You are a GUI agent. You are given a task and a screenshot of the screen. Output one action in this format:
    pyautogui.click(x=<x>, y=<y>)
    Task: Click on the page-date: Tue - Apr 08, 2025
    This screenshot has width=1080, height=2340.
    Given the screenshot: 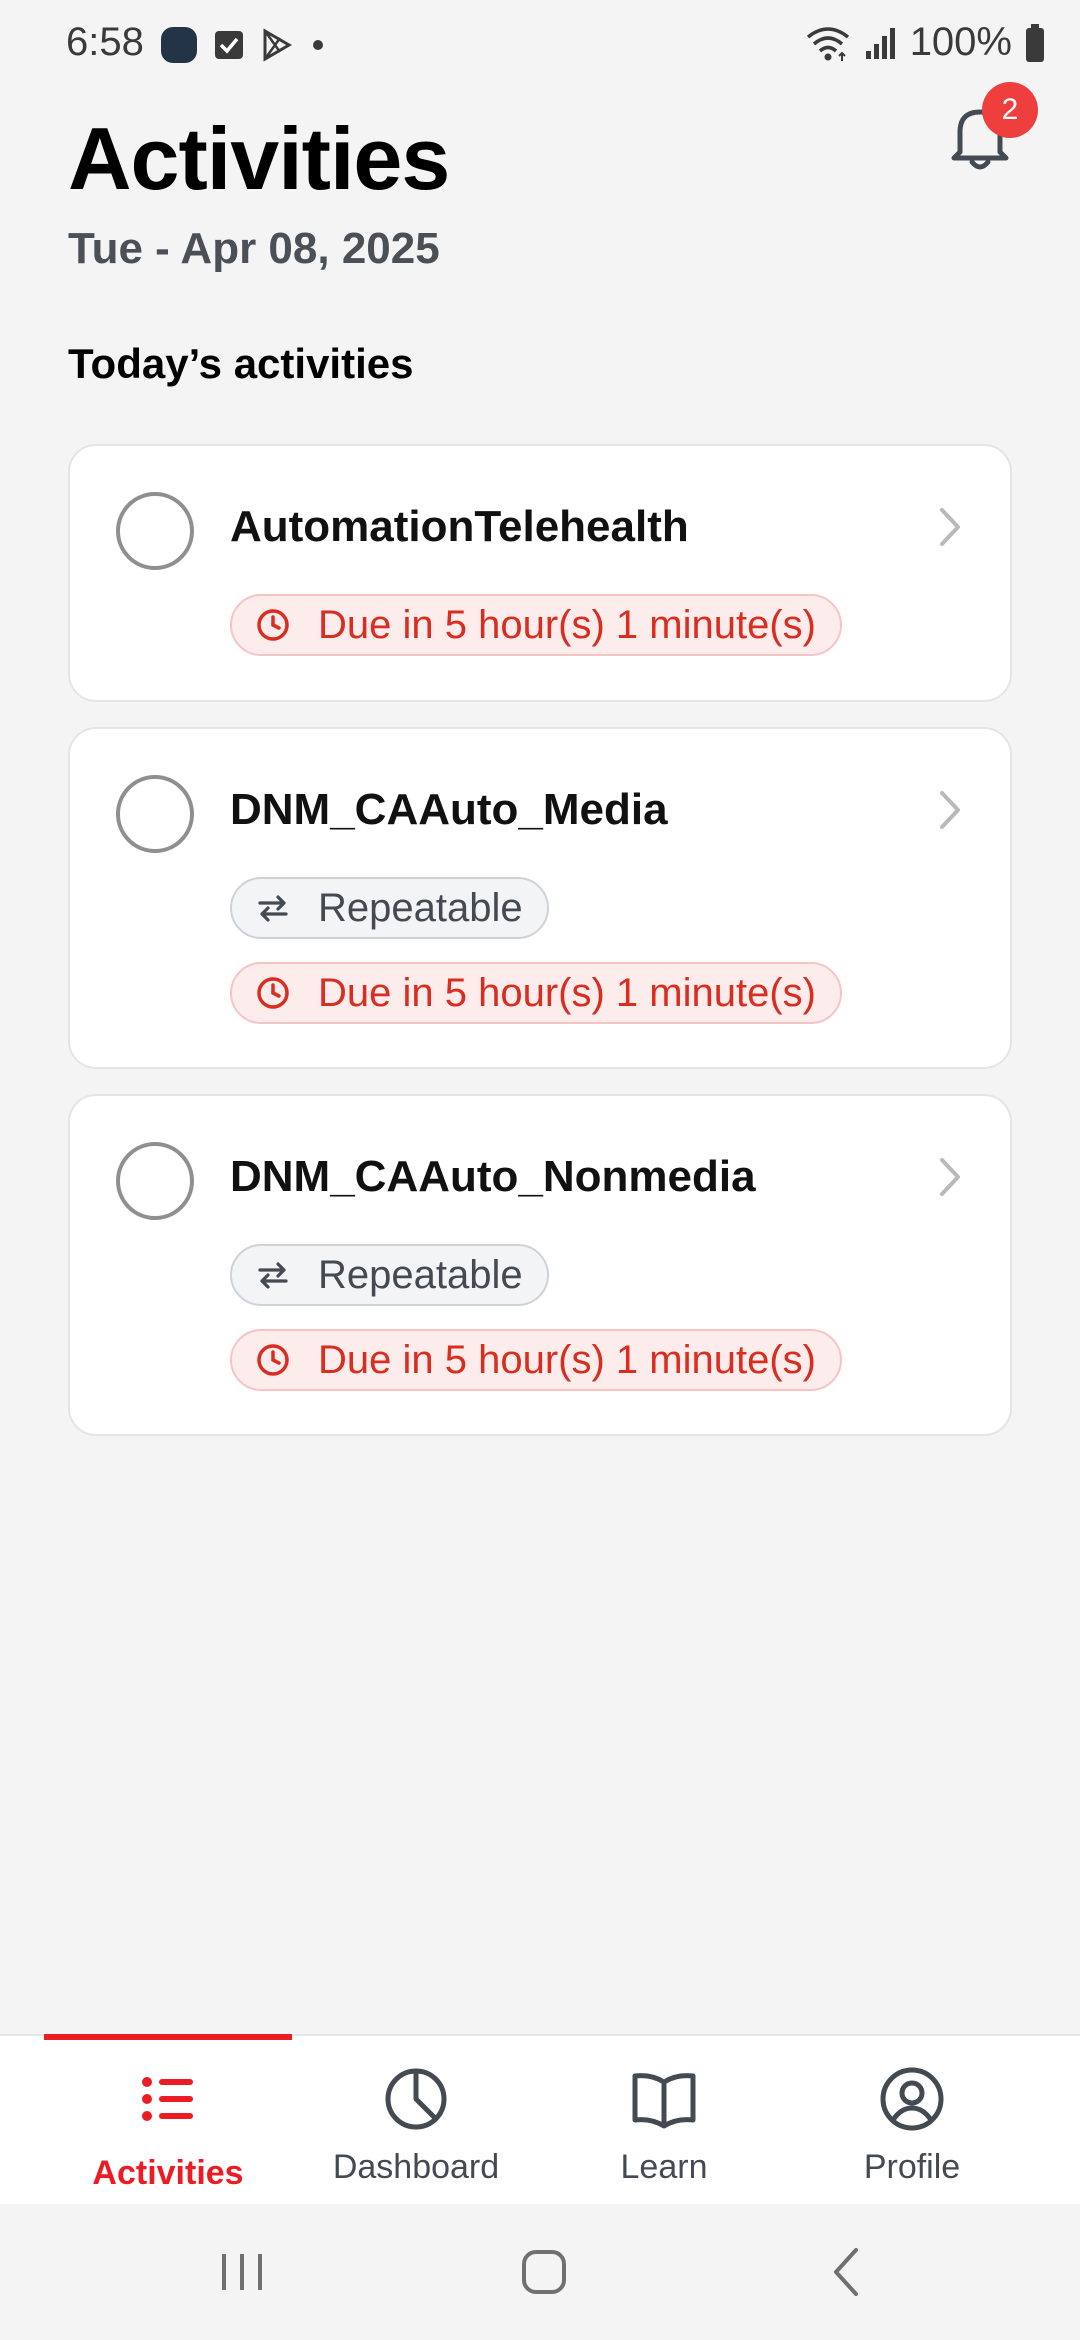 What is the action you would take?
    pyautogui.click(x=254, y=248)
    